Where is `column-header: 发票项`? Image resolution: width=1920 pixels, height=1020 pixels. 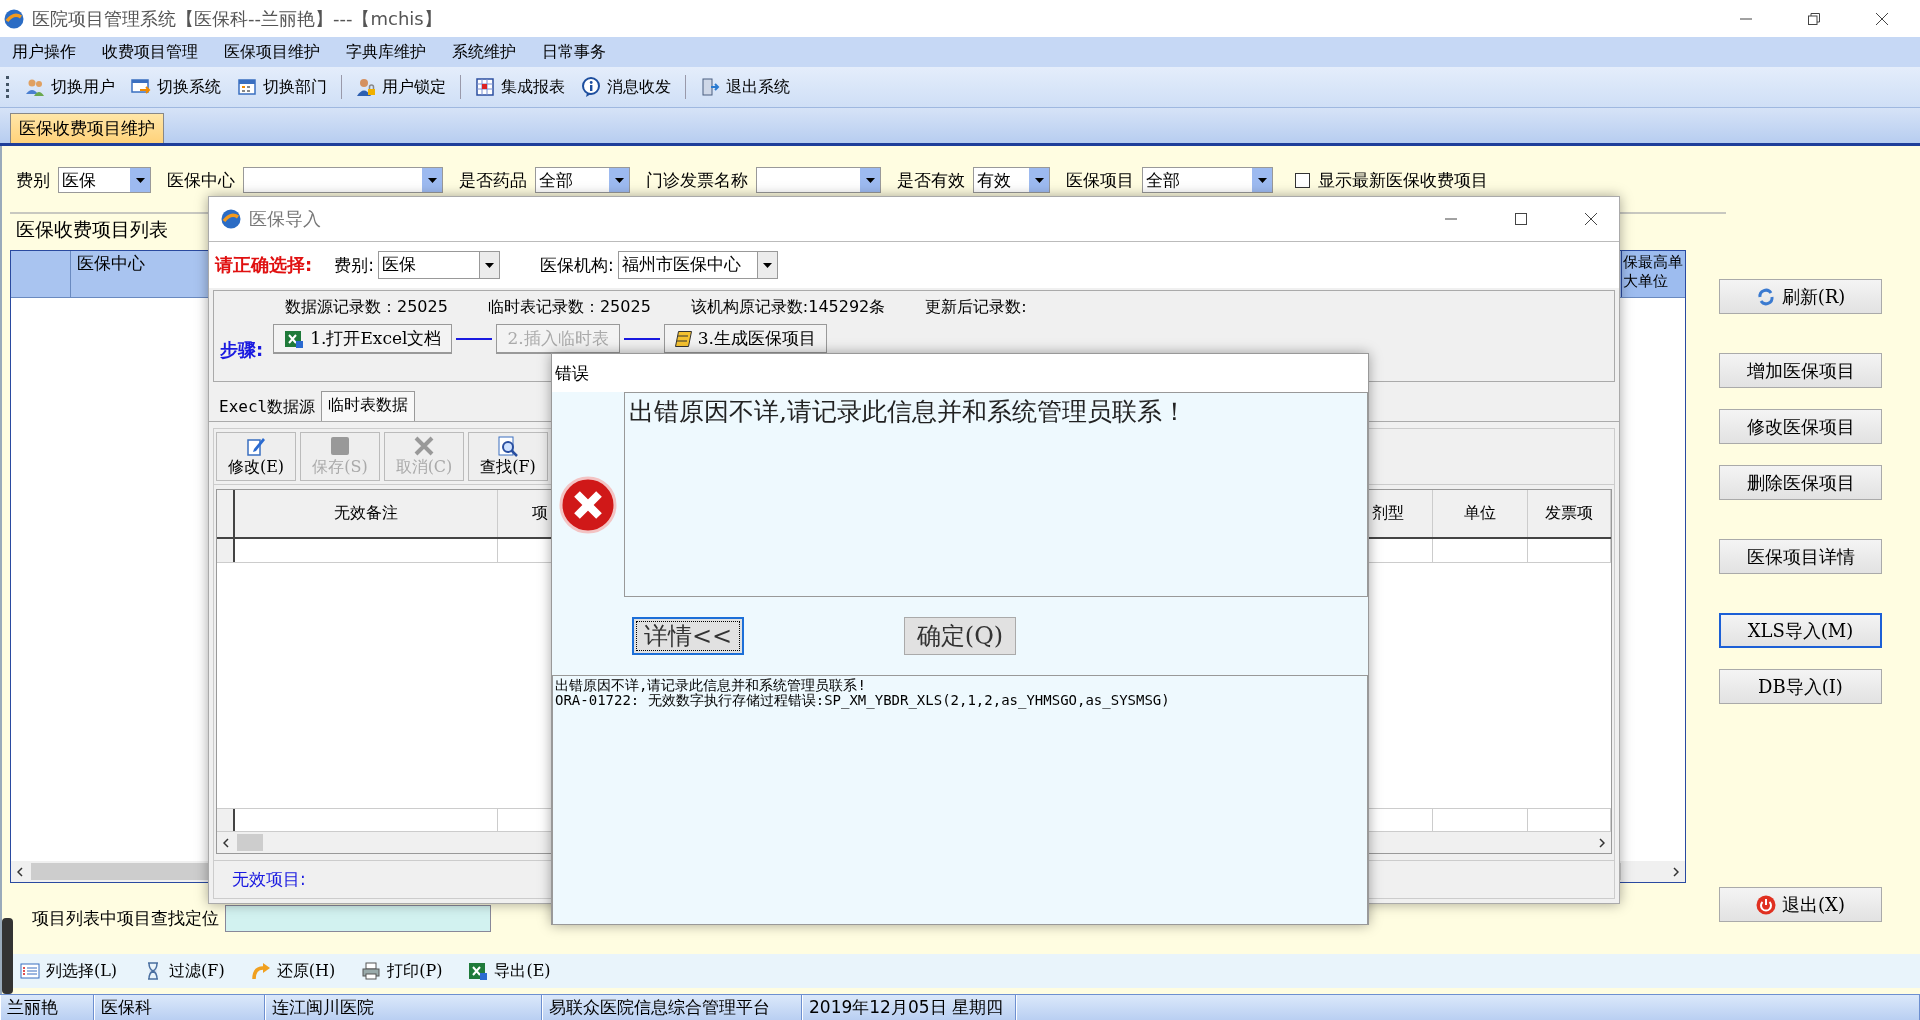
column-header: 发票项 is located at coordinates (1569, 513).